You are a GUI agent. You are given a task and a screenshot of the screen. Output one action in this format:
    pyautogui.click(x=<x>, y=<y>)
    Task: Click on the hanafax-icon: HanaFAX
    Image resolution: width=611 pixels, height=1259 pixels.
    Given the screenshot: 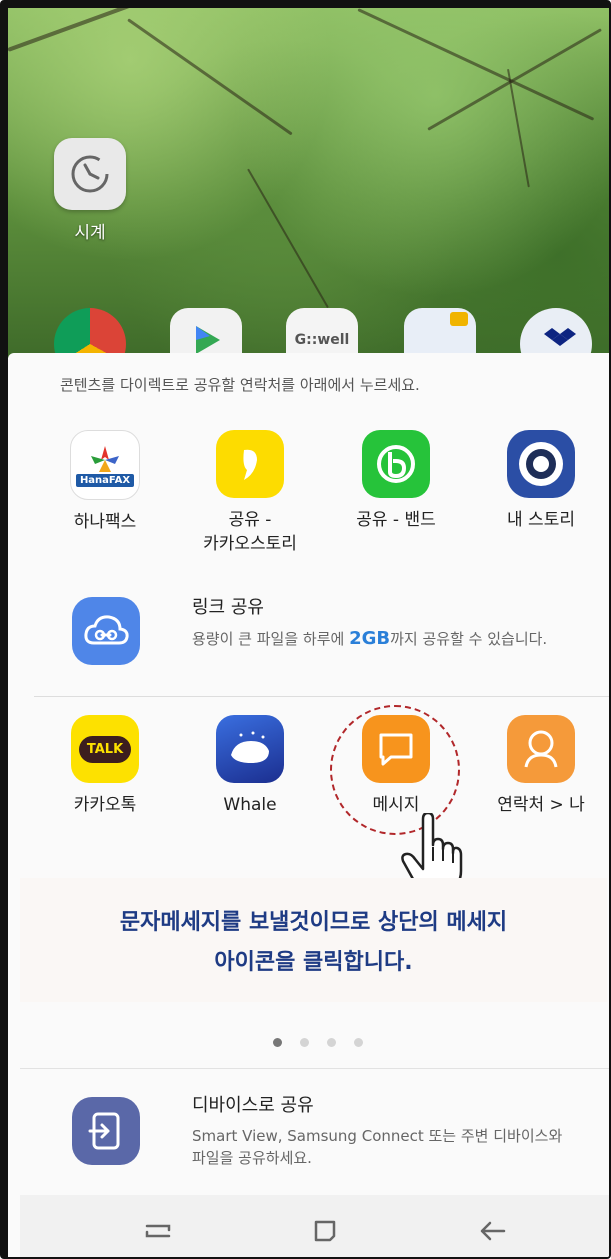 What is the action you would take?
    pyautogui.click(x=105, y=465)
    